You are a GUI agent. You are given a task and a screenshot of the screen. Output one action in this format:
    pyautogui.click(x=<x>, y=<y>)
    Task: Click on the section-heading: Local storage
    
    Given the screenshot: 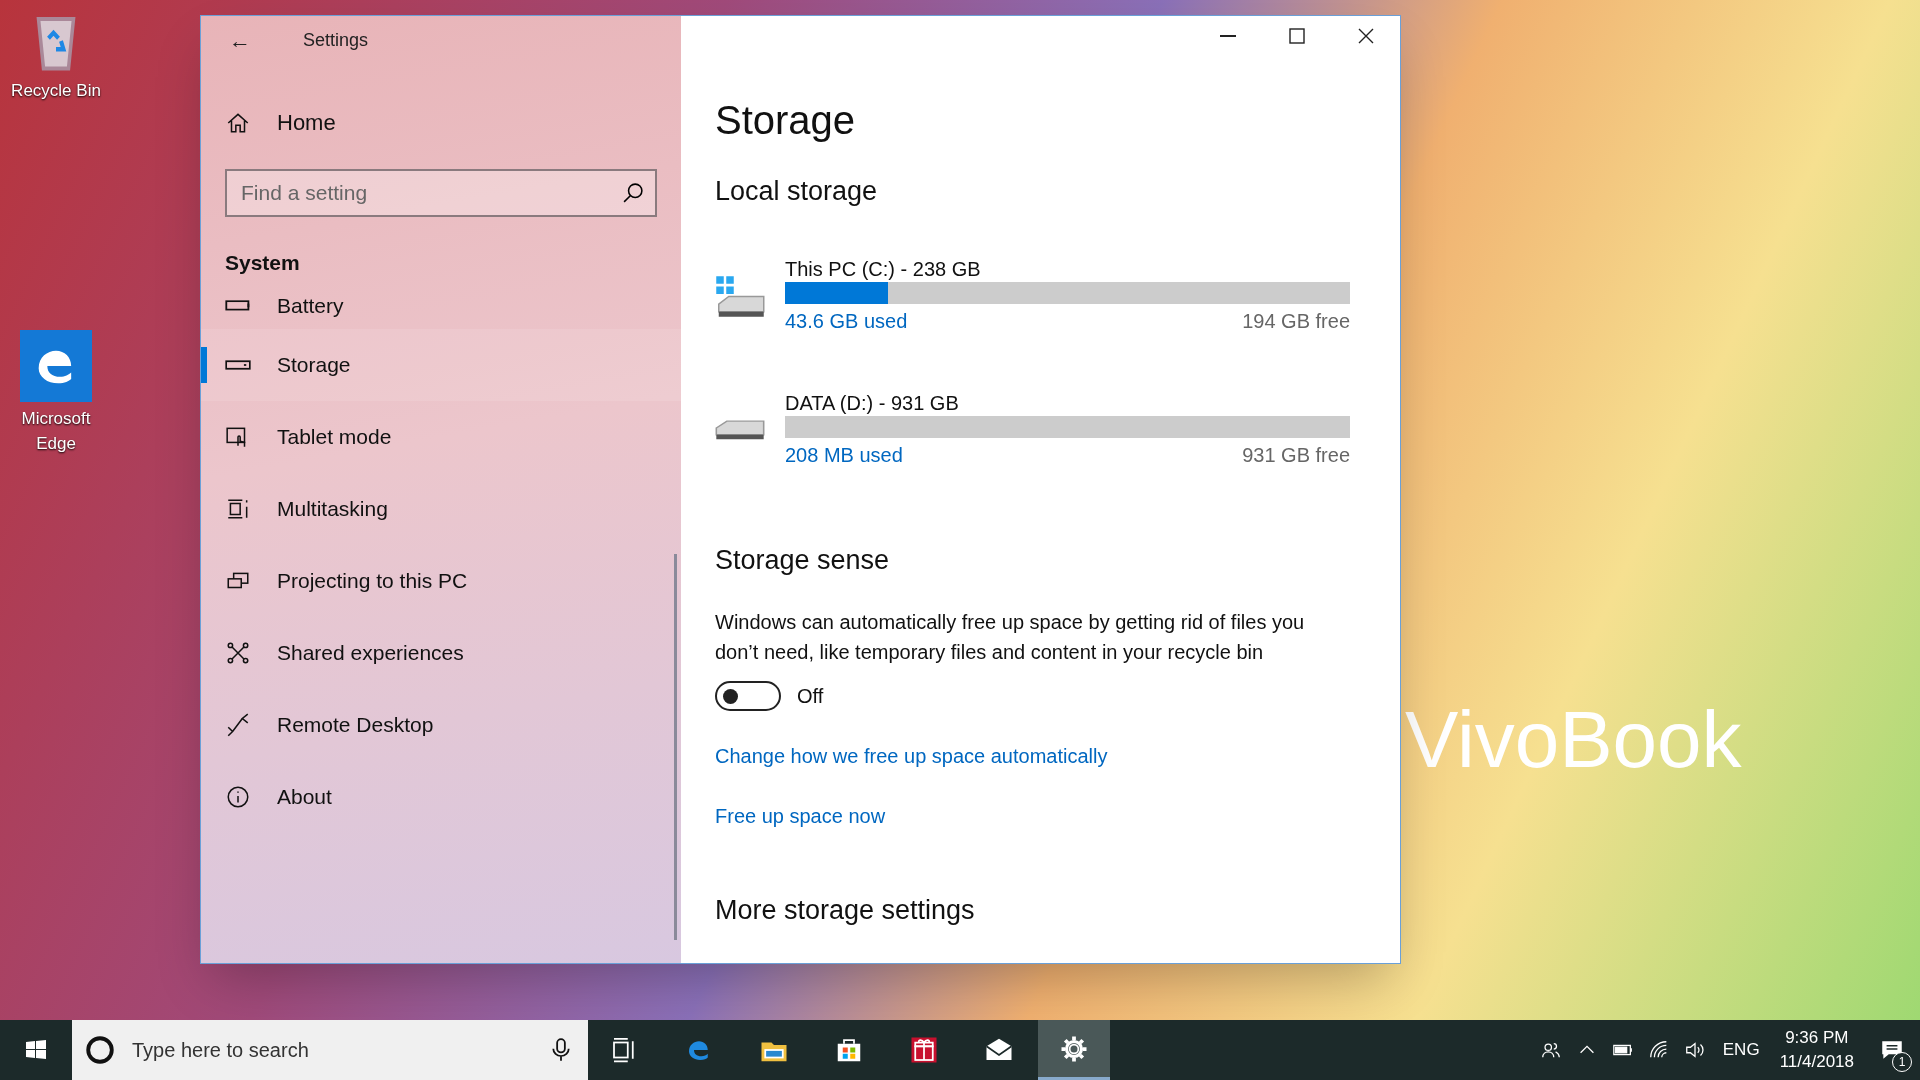 What is the action you would take?
    pyautogui.click(x=797, y=191)
    